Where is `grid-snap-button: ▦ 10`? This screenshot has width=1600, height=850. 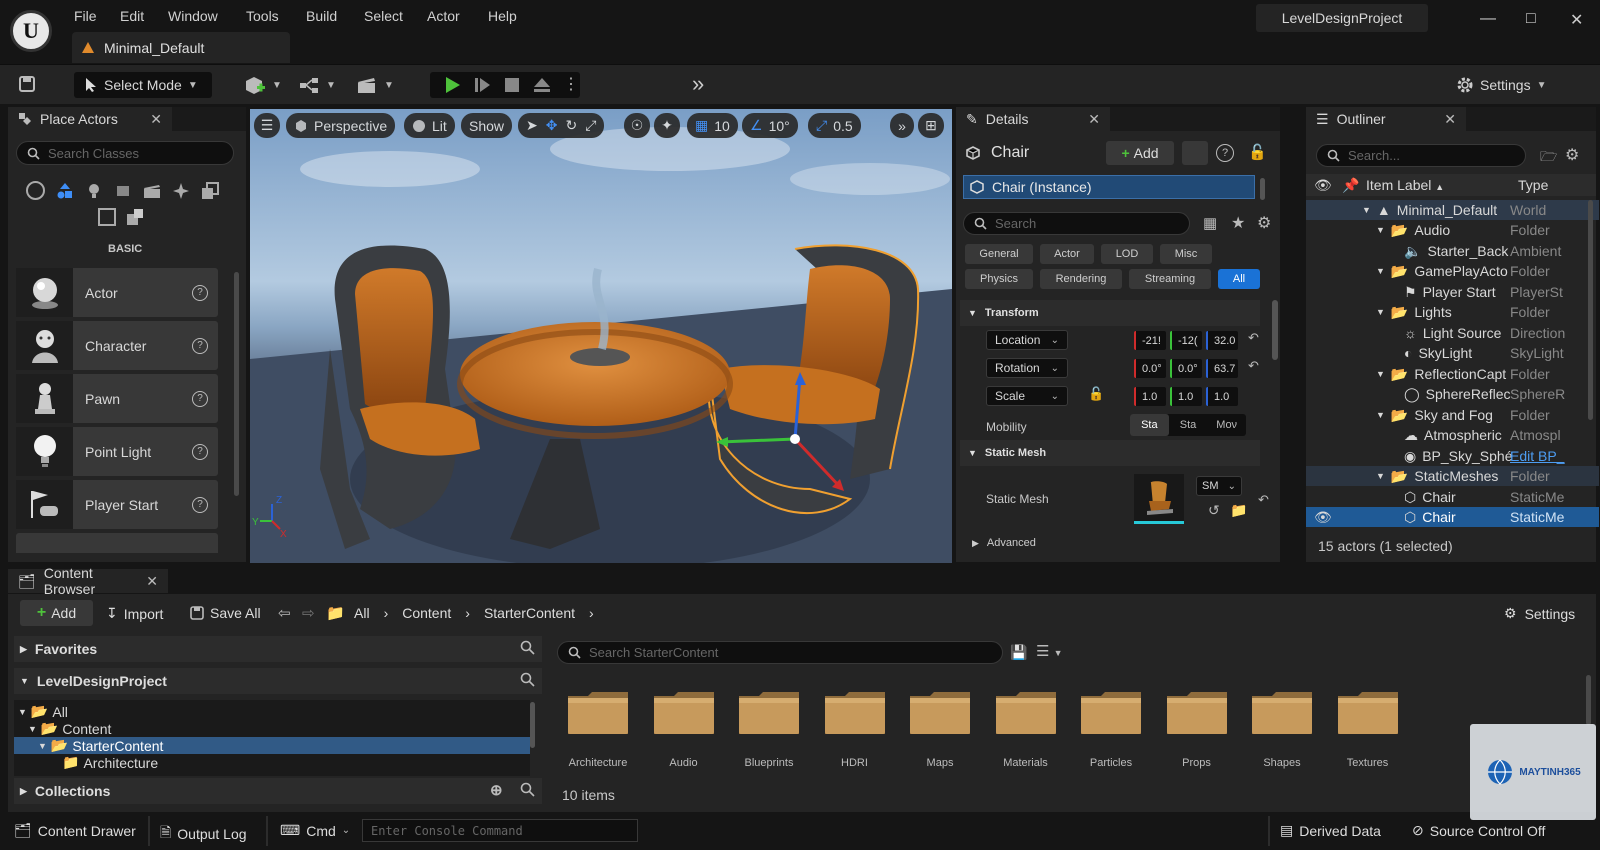
grid-snap-button: ▦ 10 is located at coordinates (712, 125).